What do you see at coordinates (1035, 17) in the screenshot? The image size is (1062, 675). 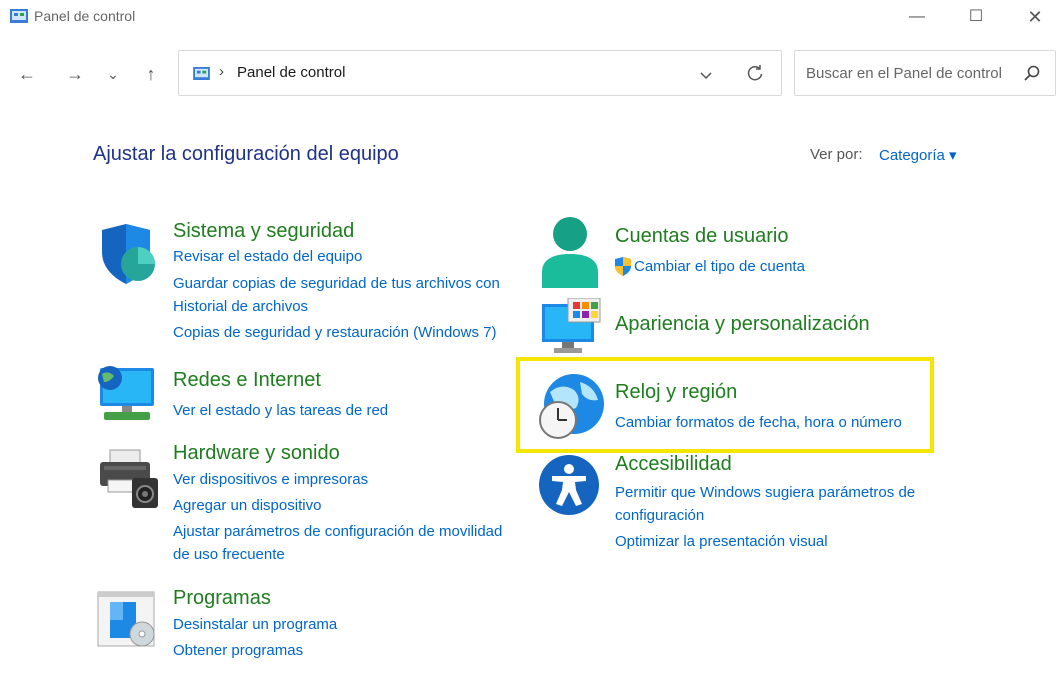 I see `close-button: ✕` at bounding box center [1035, 17].